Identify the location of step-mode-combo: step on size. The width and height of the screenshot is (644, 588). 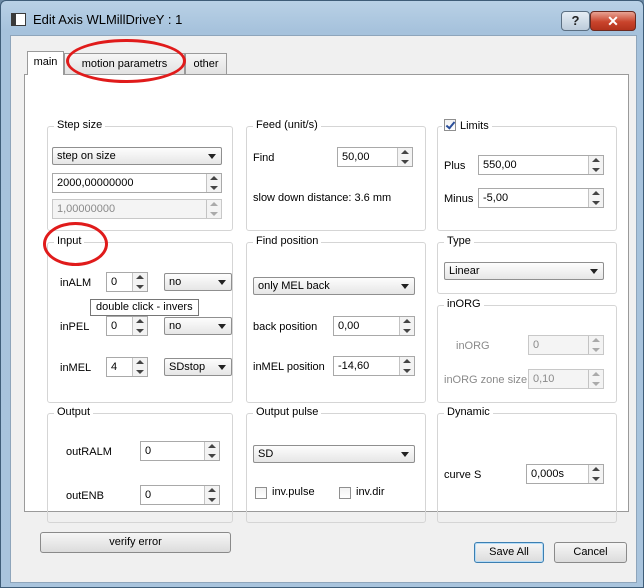
(137, 156).